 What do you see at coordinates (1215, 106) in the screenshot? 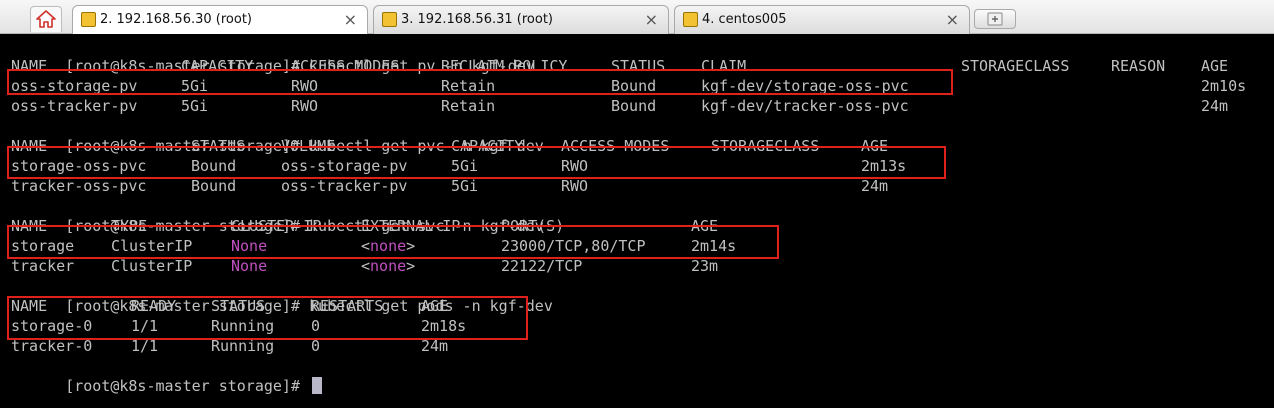
I see `pv-age: 24m` at bounding box center [1215, 106].